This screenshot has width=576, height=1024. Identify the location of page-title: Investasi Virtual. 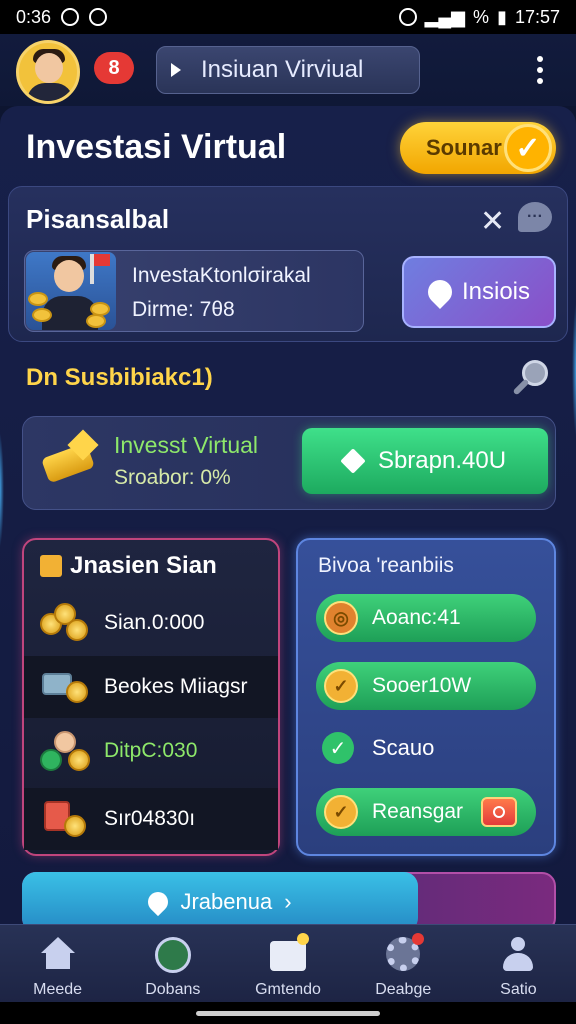
(156, 147).